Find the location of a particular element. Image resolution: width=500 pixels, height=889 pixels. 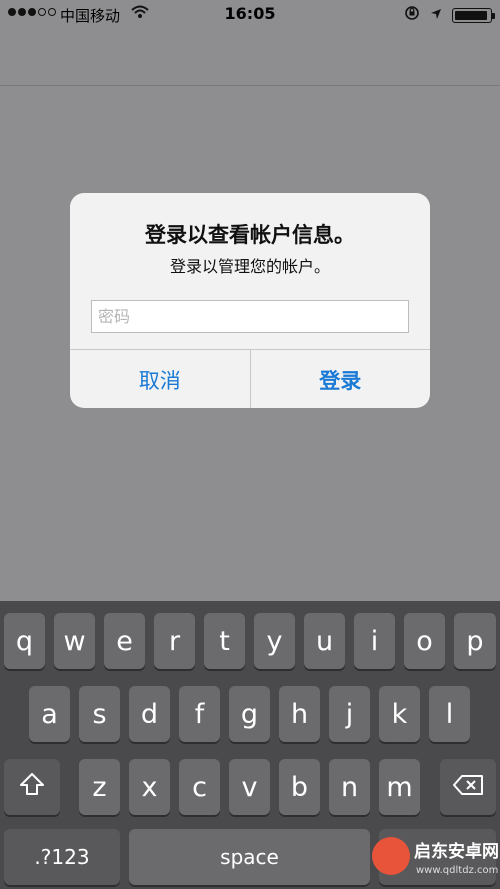

key-z: z is located at coordinates (99, 787).